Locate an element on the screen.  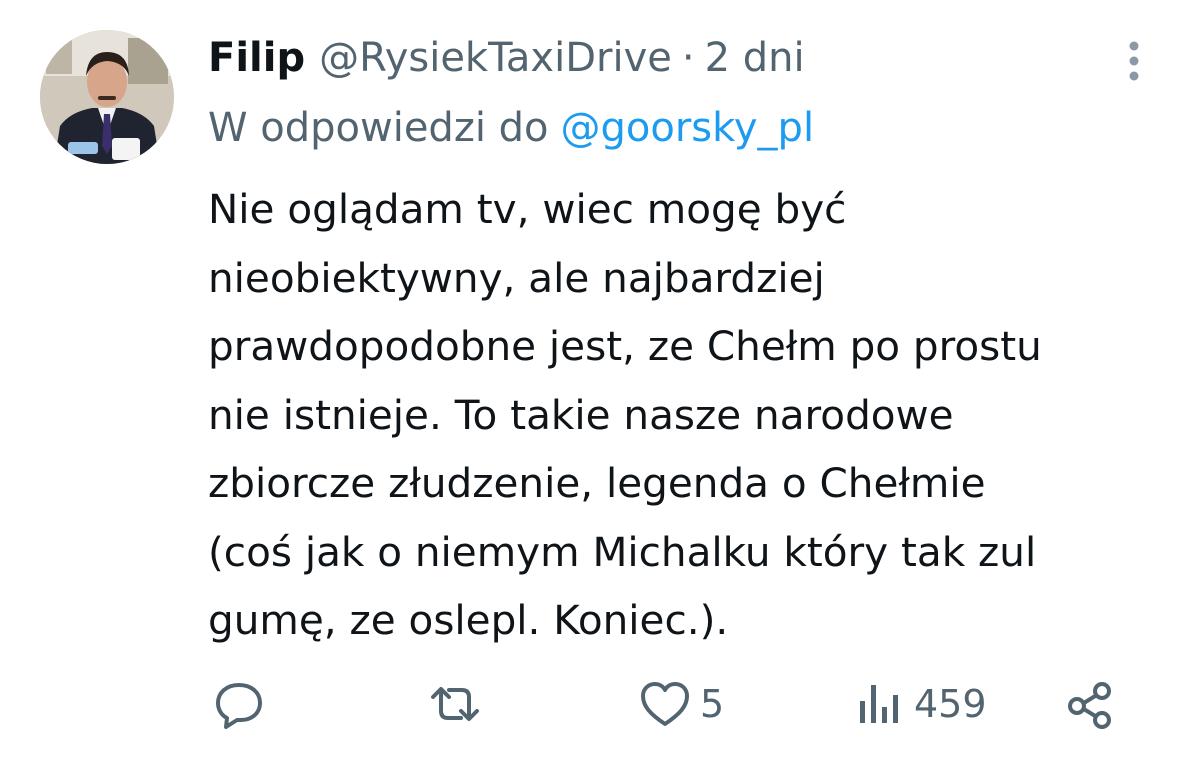
more-vertical-icon is located at coordinates (1134, 61).